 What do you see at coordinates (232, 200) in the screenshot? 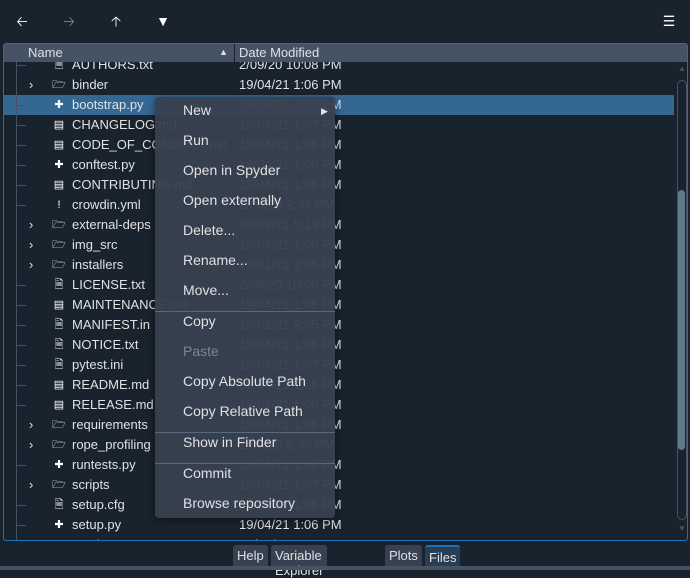
I see `menu-item-open-externally: Open externally` at bounding box center [232, 200].